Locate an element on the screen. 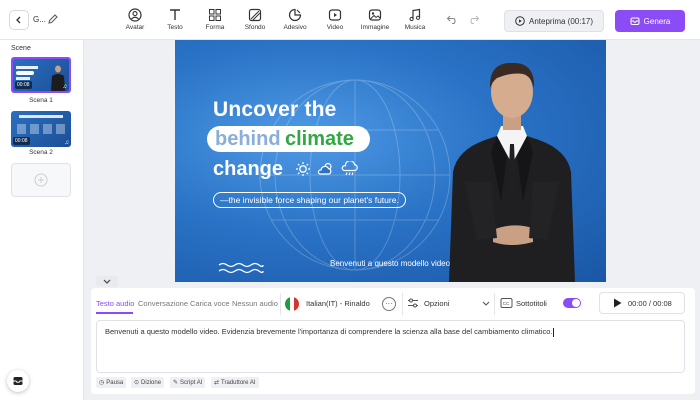 The height and width of the screenshot is (400, 700). active-tab-indicator is located at coordinates (114, 313).